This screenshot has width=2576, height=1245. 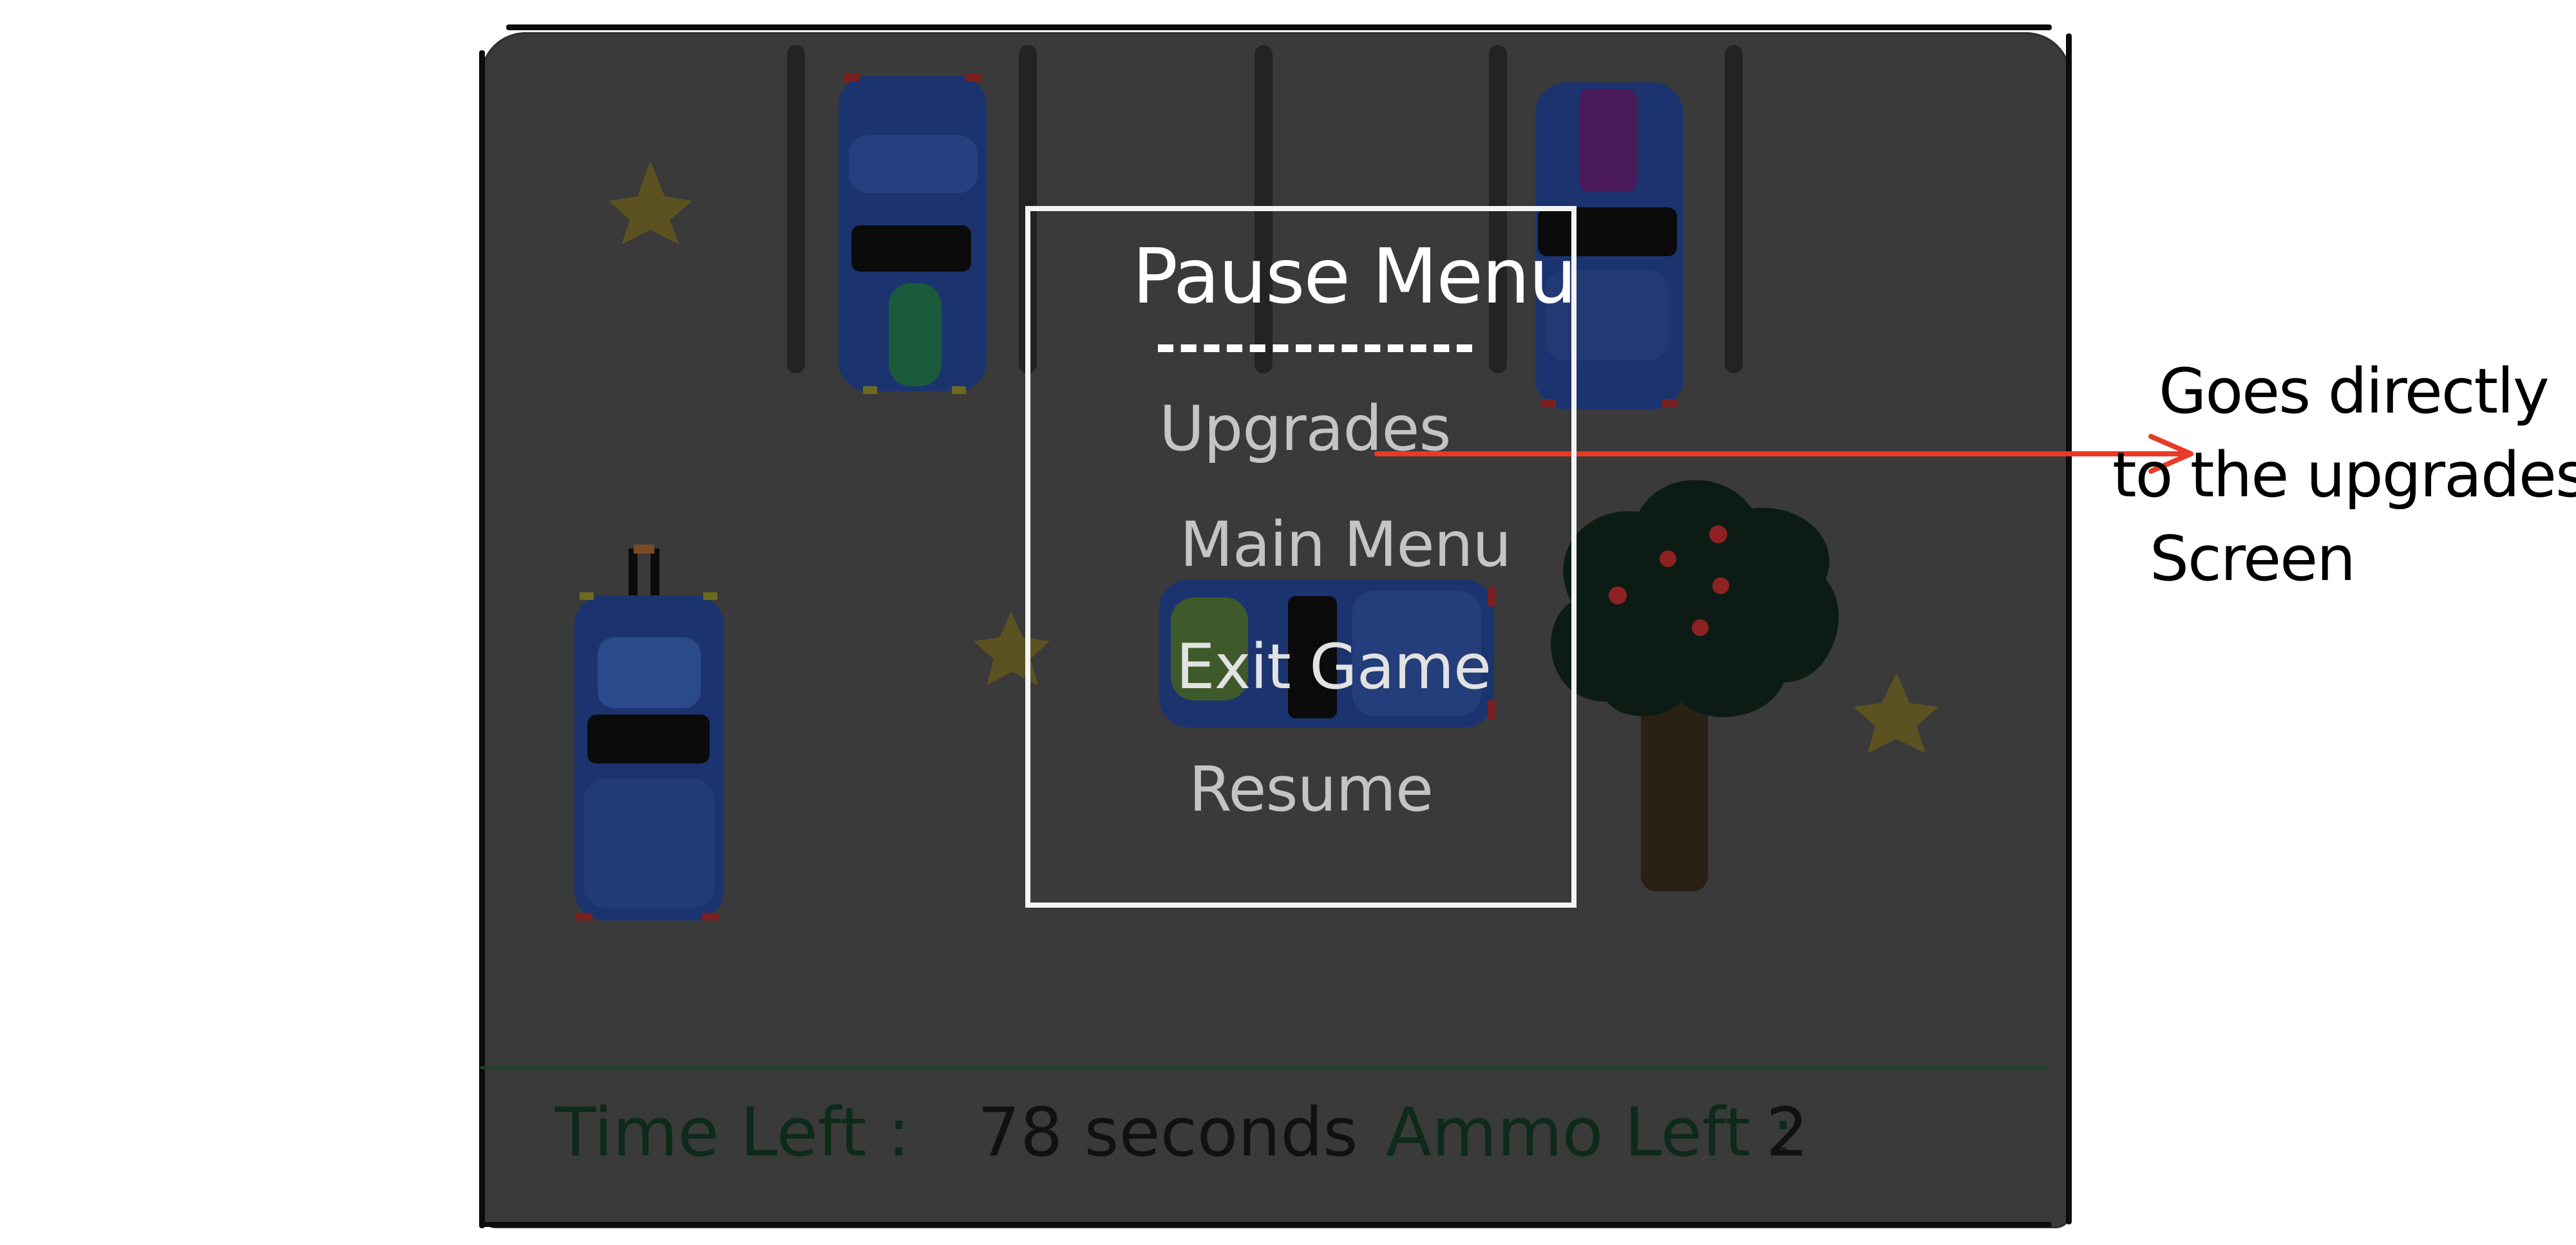 What do you see at coordinates (1315, 348) in the screenshot?
I see `pause-menu-title-underline` at bounding box center [1315, 348].